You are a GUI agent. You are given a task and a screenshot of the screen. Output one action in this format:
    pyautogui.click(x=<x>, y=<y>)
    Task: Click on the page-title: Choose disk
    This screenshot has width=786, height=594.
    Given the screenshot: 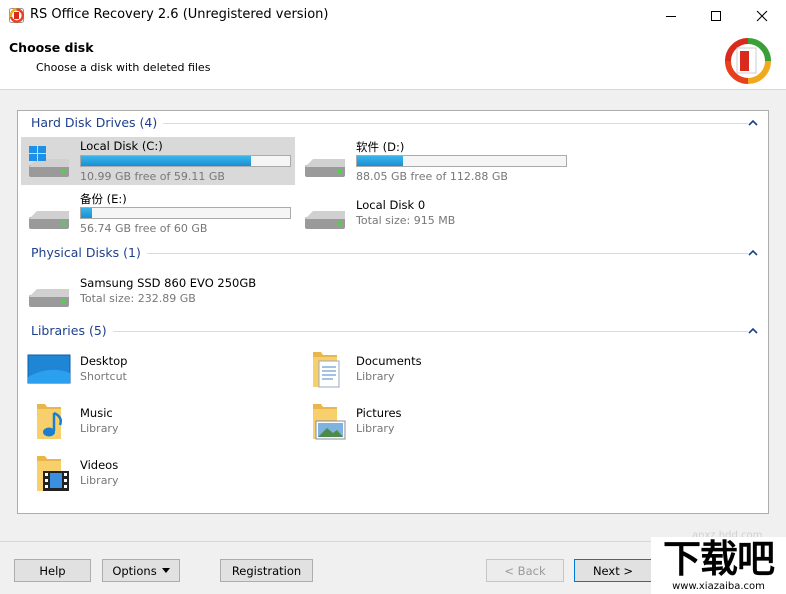 What is the action you would take?
    pyautogui.click(x=51, y=47)
    